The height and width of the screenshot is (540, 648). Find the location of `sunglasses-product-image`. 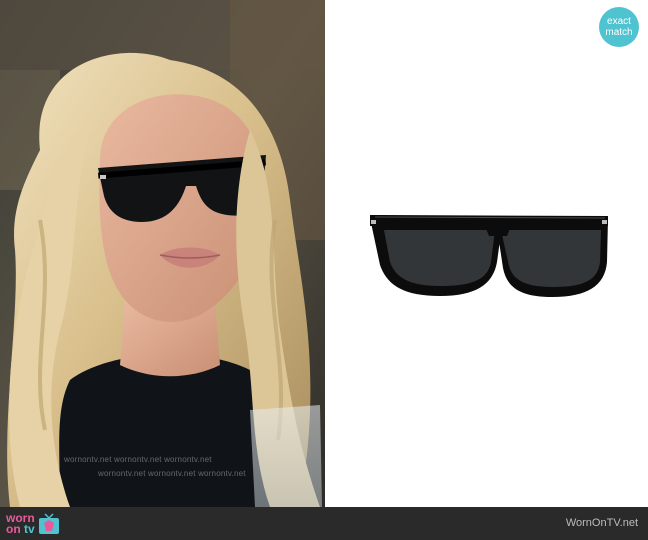

sunglasses-product-image is located at coordinates (489, 256).